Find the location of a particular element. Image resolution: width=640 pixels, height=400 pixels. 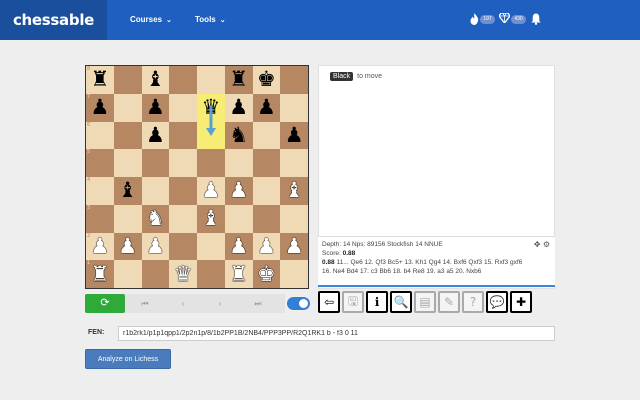

square-f3 is located at coordinates (238, 218).